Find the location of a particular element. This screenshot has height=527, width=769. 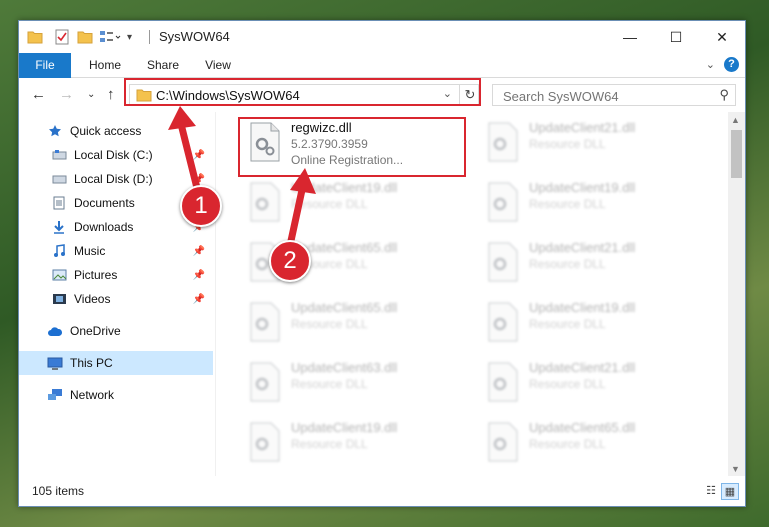

sidebar-item-label: Downloads is located at coordinates (104, 227).